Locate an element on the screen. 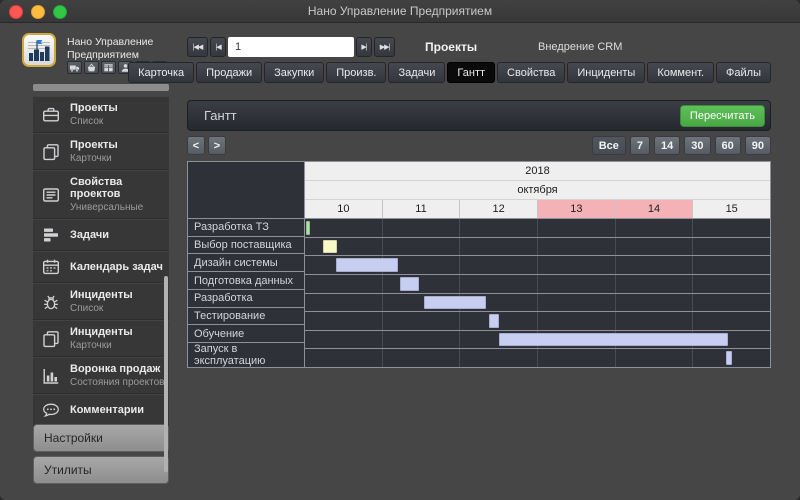 This screenshot has width=800, height=500. calendar-days-row: 10 11 12 13 14 15 is located at coordinates (537, 209).